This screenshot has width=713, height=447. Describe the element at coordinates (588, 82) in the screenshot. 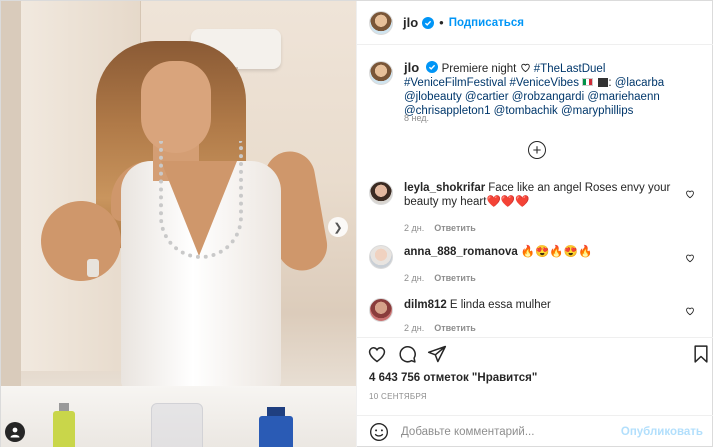

I see `italy-flag-icon` at that location.